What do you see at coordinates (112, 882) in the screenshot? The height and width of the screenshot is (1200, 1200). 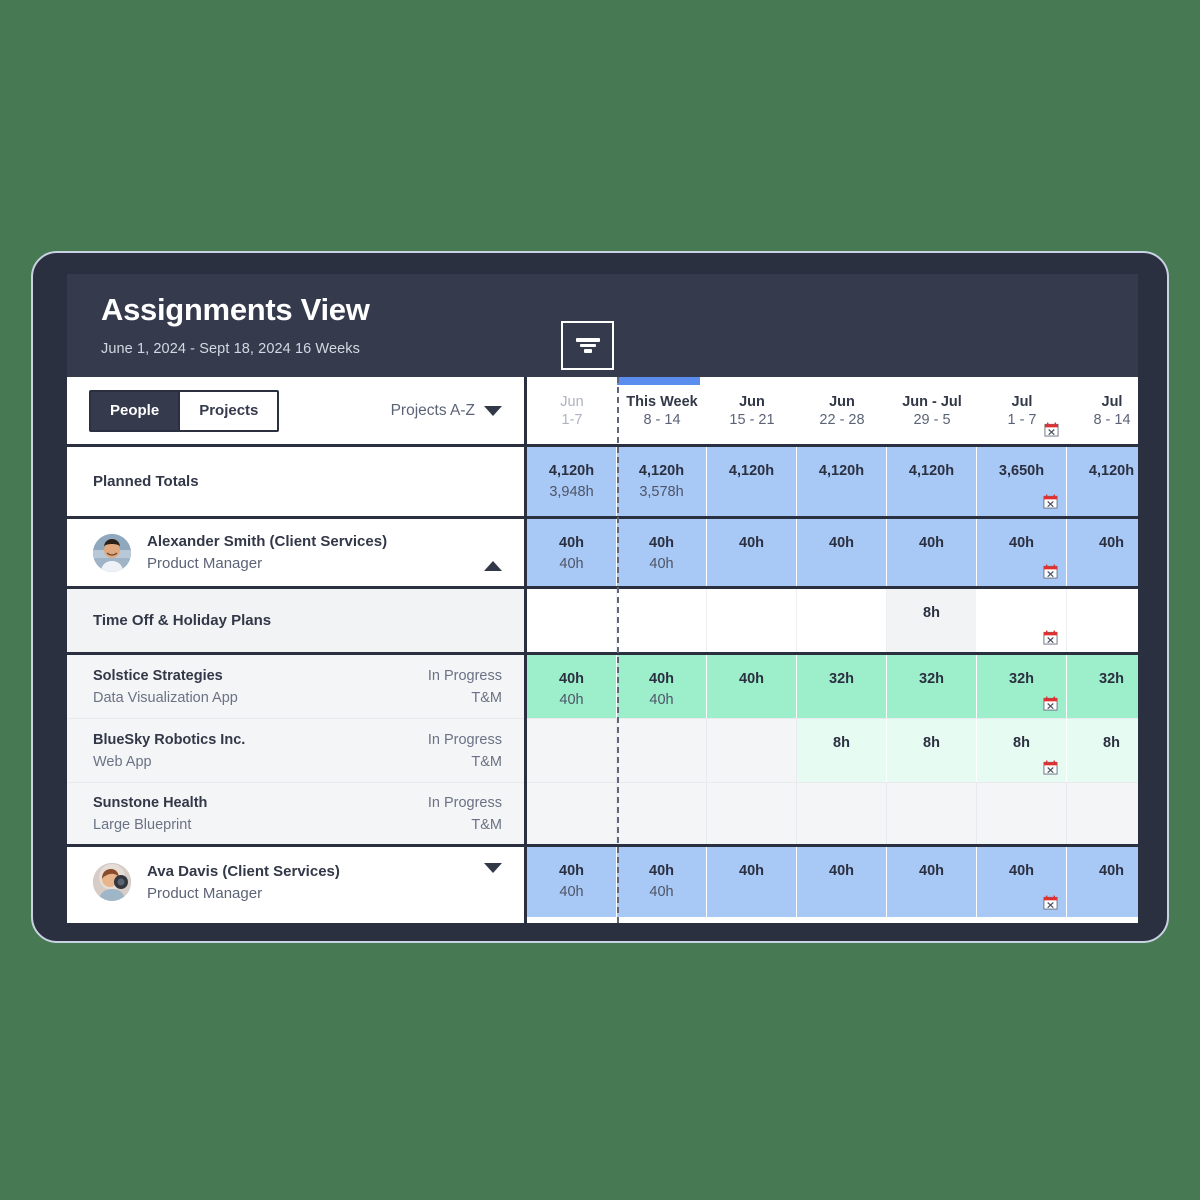 I see `avatar` at bounding box center [112, 882].